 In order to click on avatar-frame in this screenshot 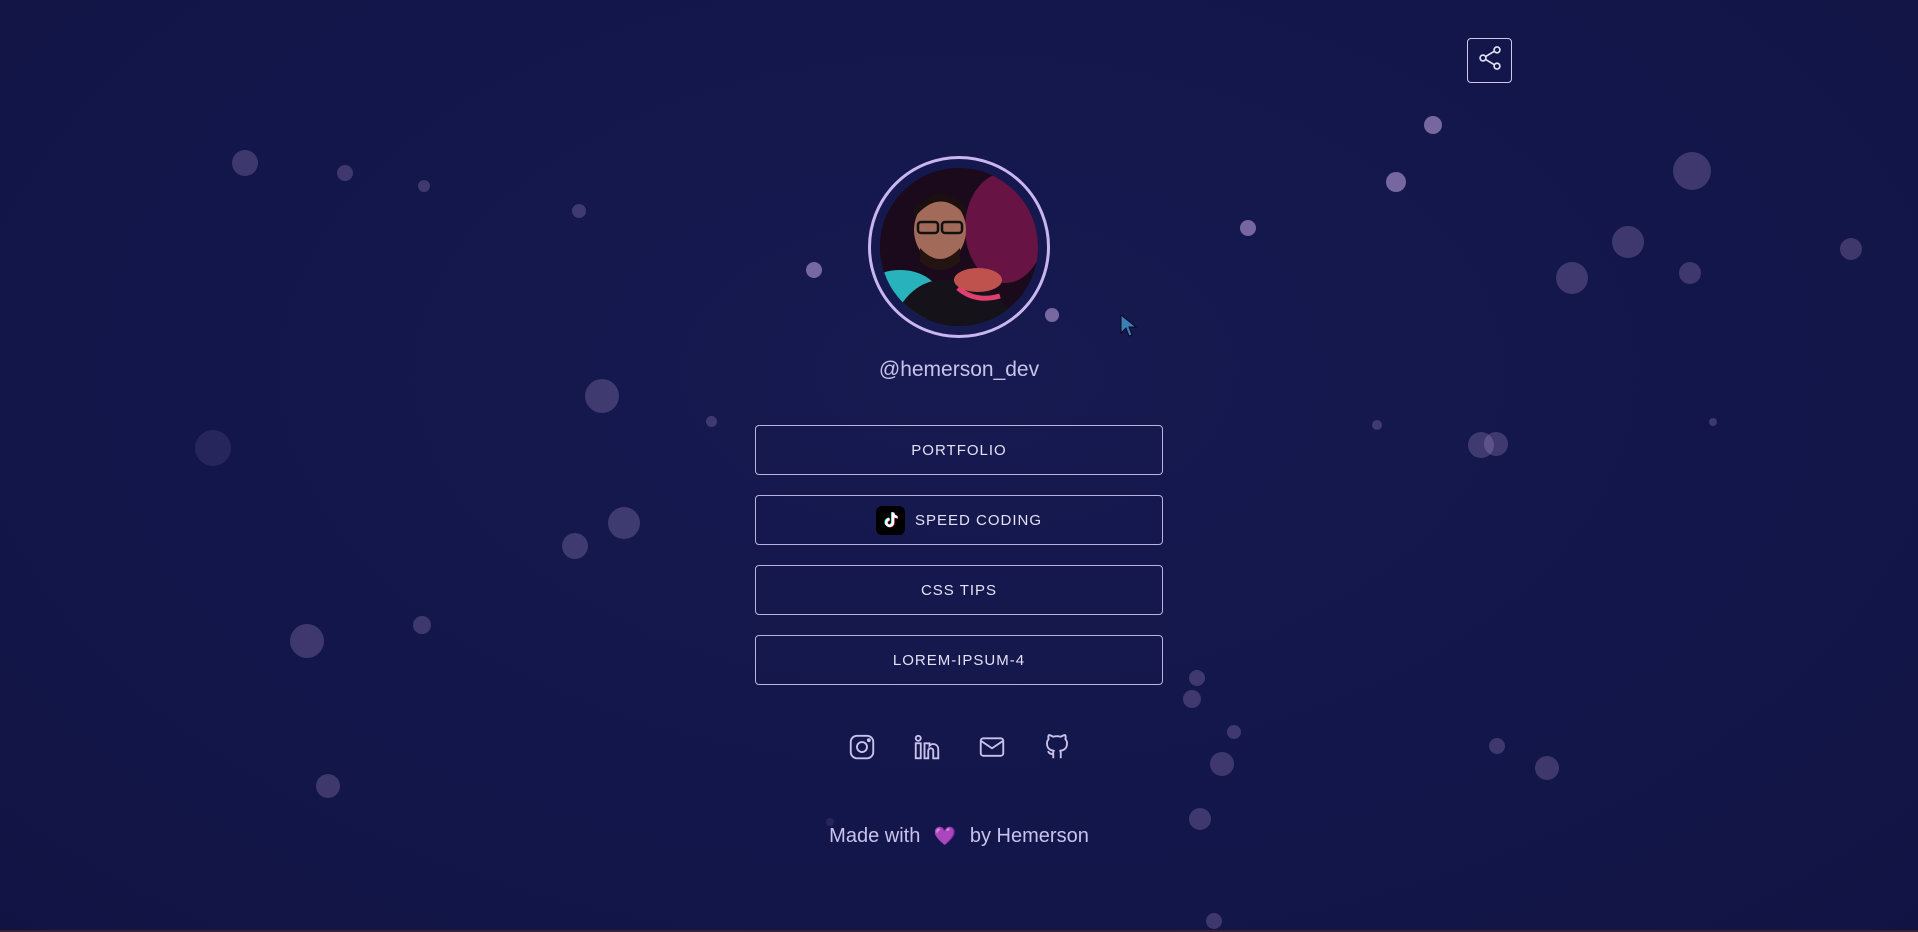, I will do `click(959, 247)`.